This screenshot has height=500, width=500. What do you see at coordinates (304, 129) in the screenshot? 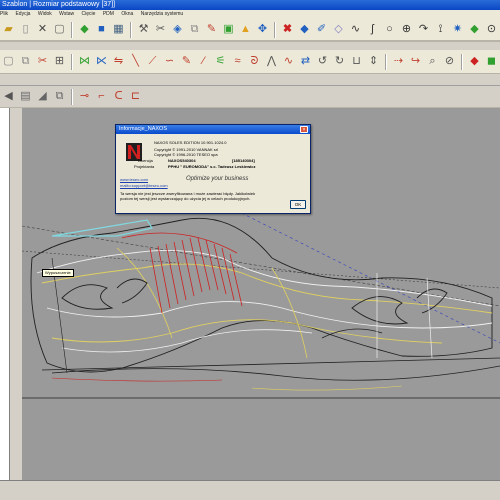
I see `dialog-close-button: ×` at bounding box center [304, 129].